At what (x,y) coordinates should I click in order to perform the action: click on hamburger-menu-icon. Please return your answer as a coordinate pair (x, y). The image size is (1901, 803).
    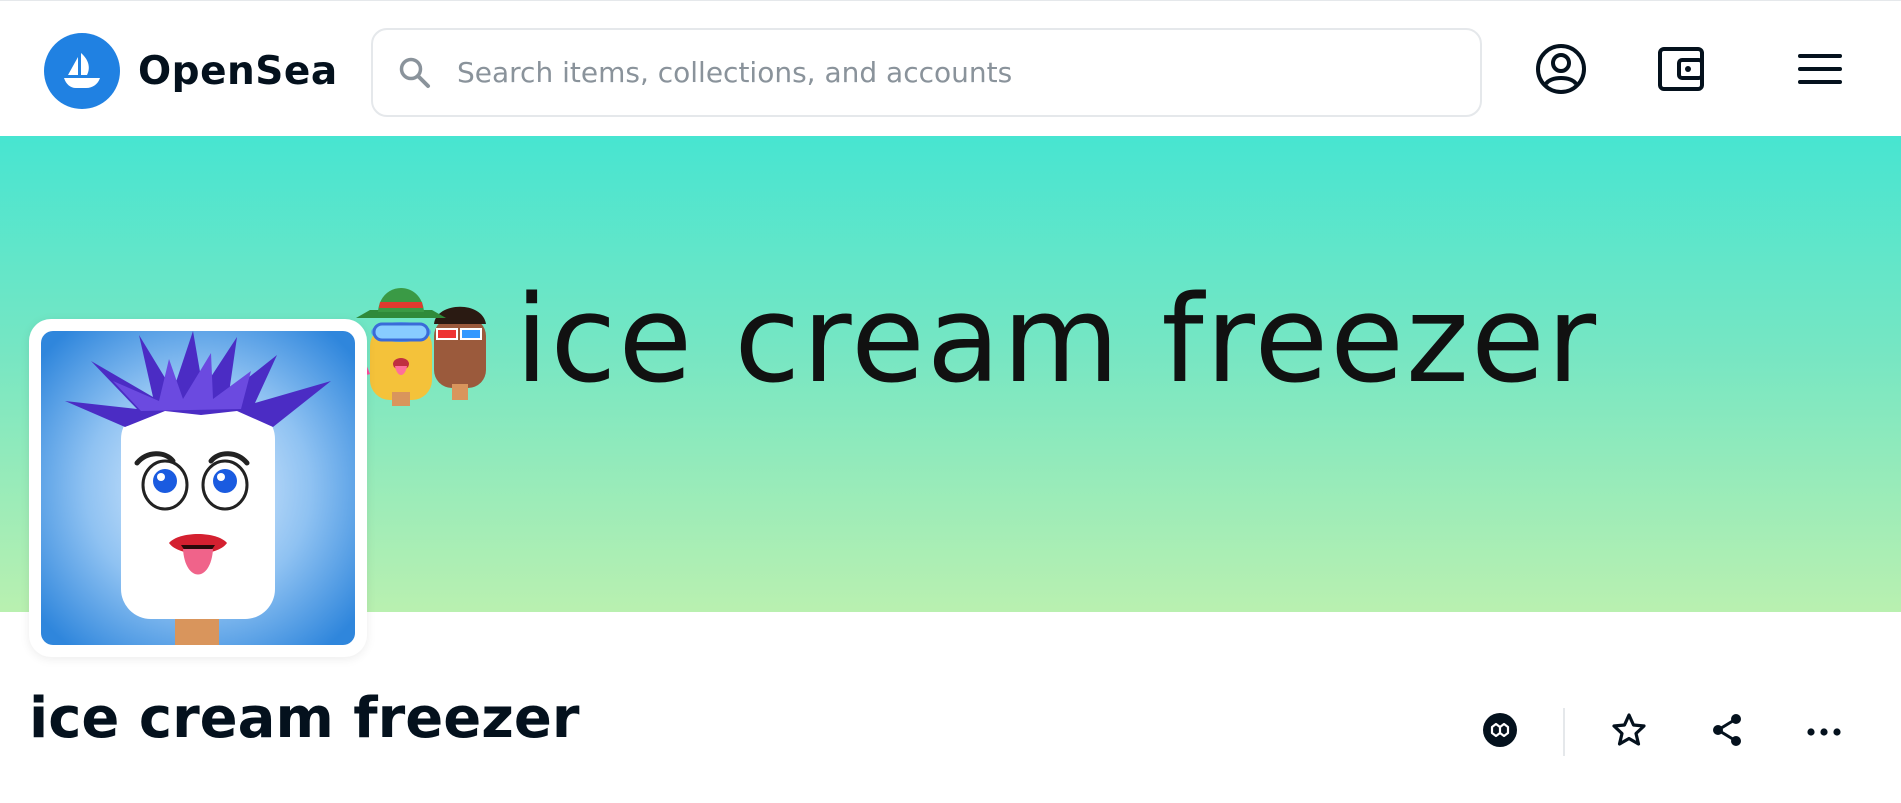
    Looking at the image, I should click on (1820, 71).